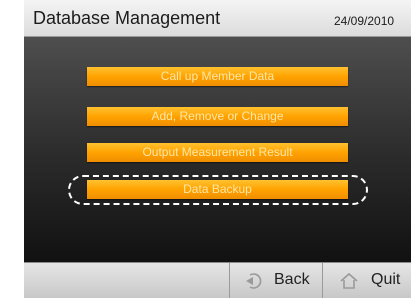 Image resolution: width=411 pixels, height=298 pixels. Describe the element at coordinates (217, 76) in the screenshot. I see `call-up-member-data-button: Call up Member Data` at that location.